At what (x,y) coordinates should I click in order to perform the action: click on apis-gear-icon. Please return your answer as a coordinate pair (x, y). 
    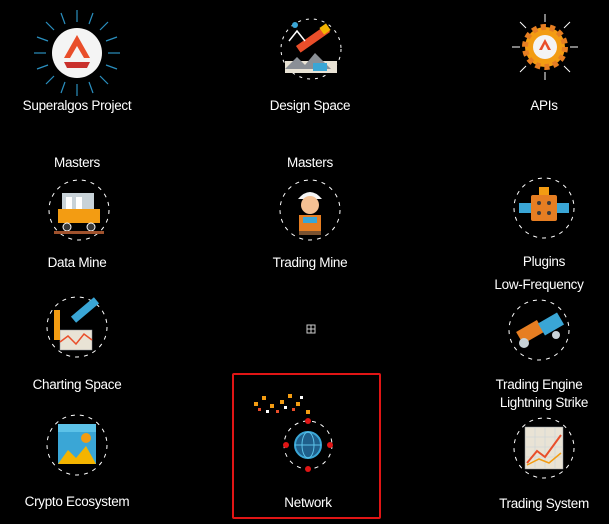
    Looking at the image, I should click on (545, 47).